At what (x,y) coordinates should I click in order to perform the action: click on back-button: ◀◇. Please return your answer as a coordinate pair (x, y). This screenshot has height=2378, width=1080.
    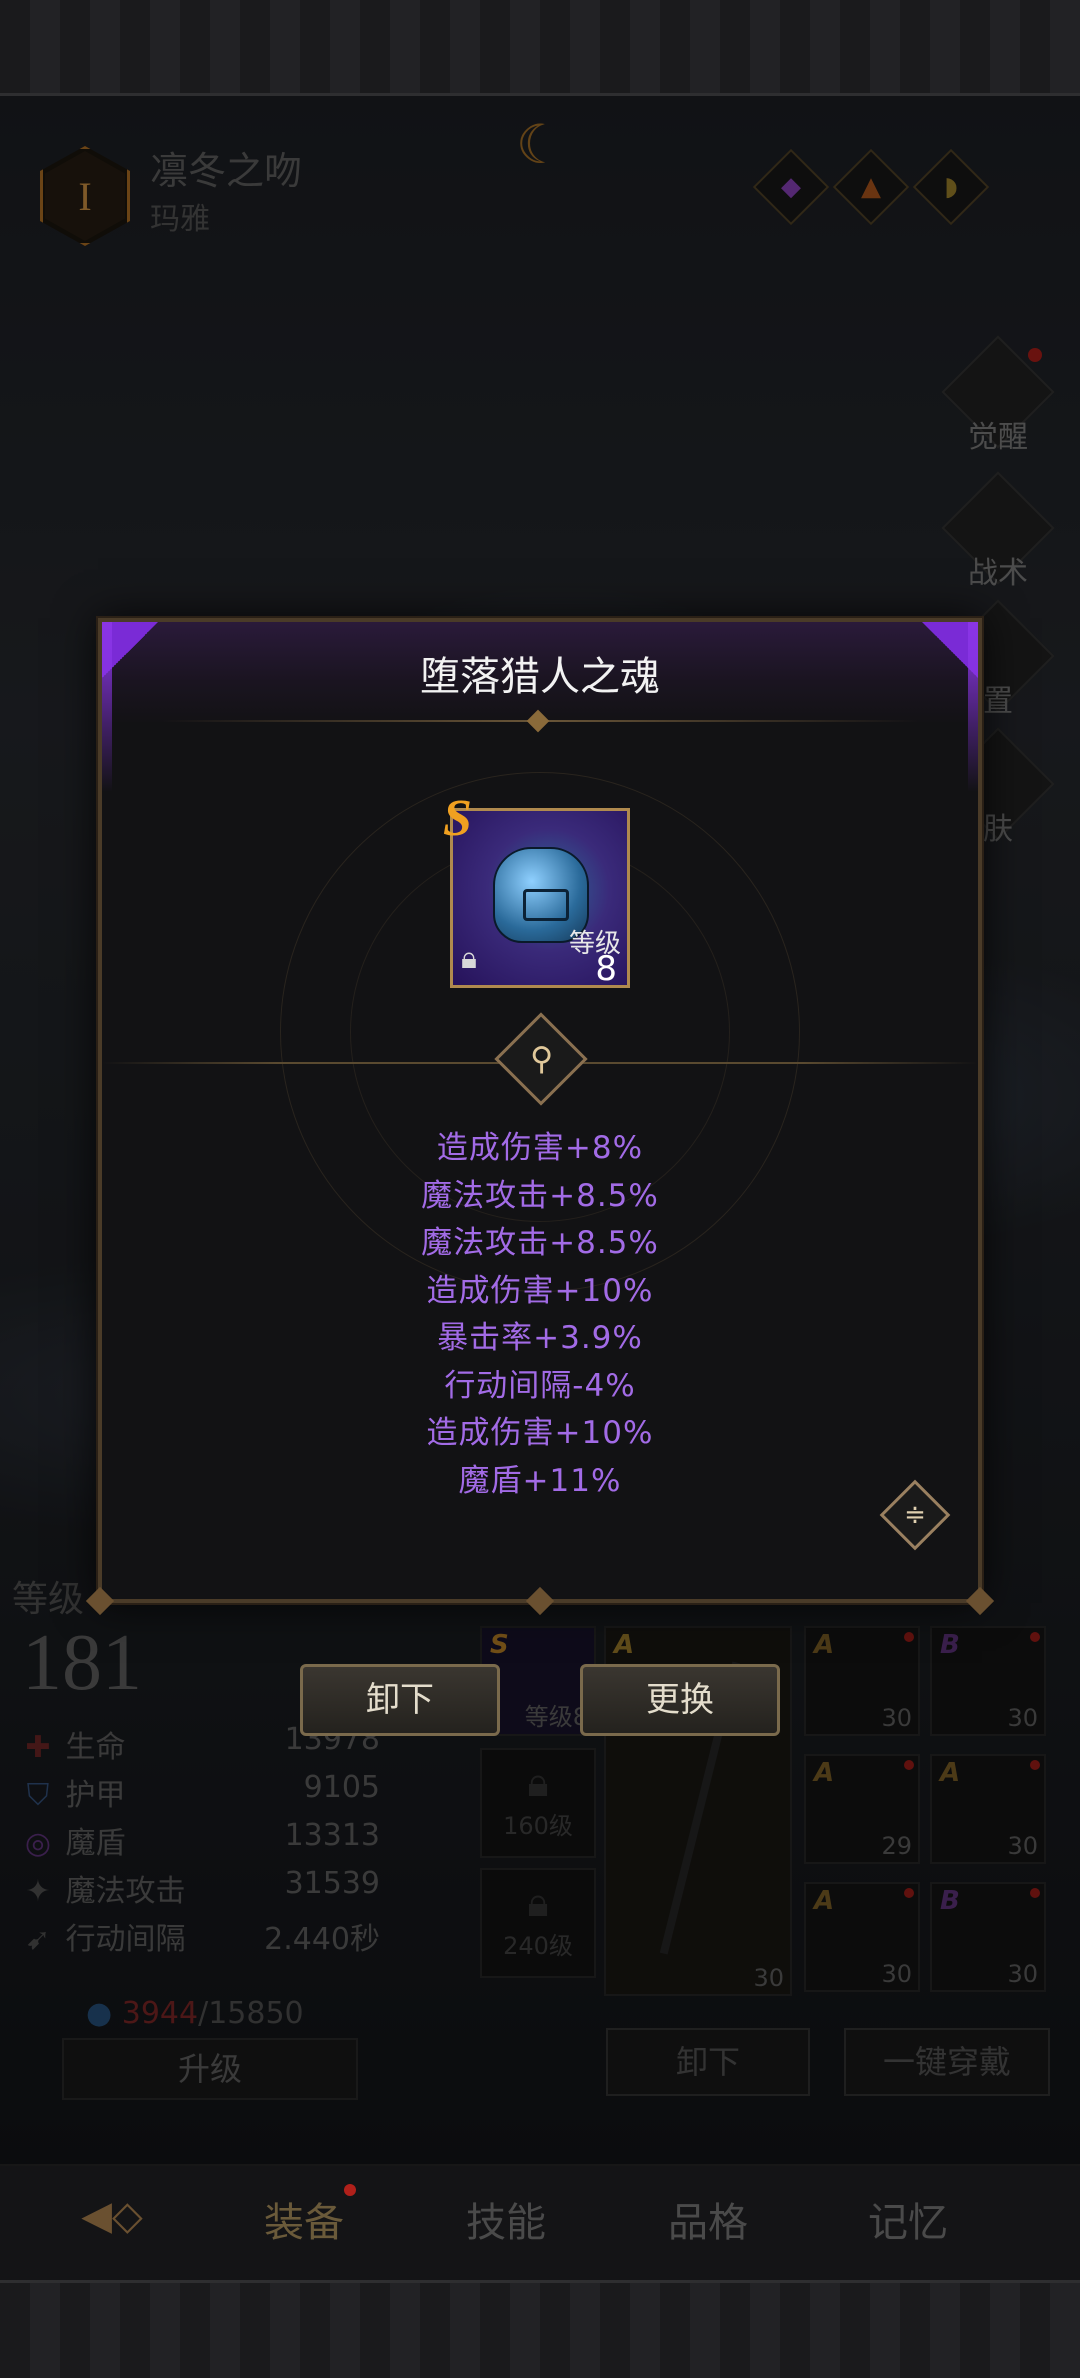
    Looking at the image, I should click on (112, 2216).